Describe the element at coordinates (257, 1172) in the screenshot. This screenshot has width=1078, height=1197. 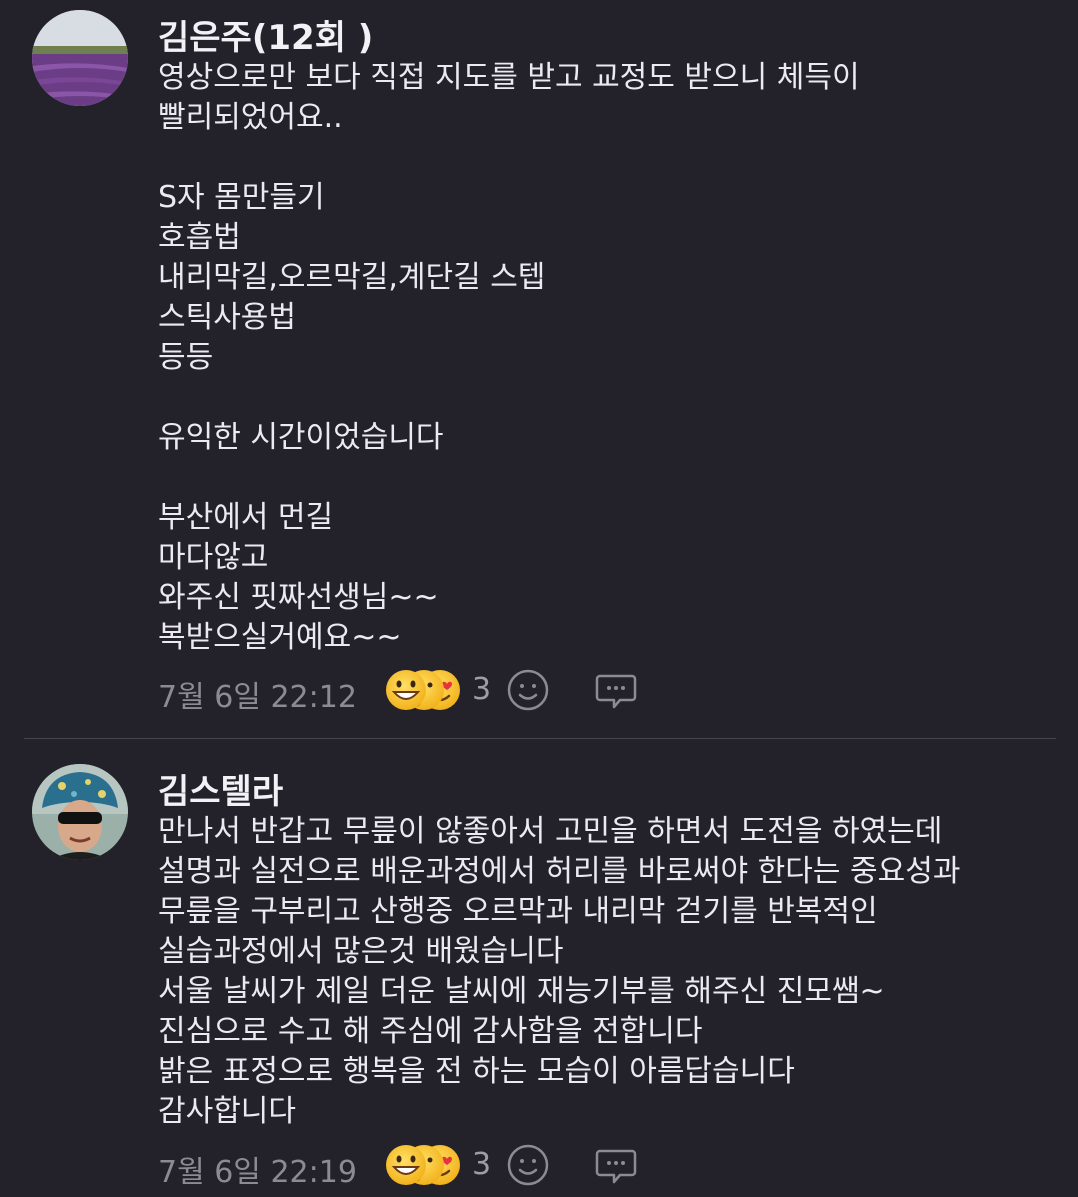
I see `comment-timestamp: 7월 6일 22:19` at that location.